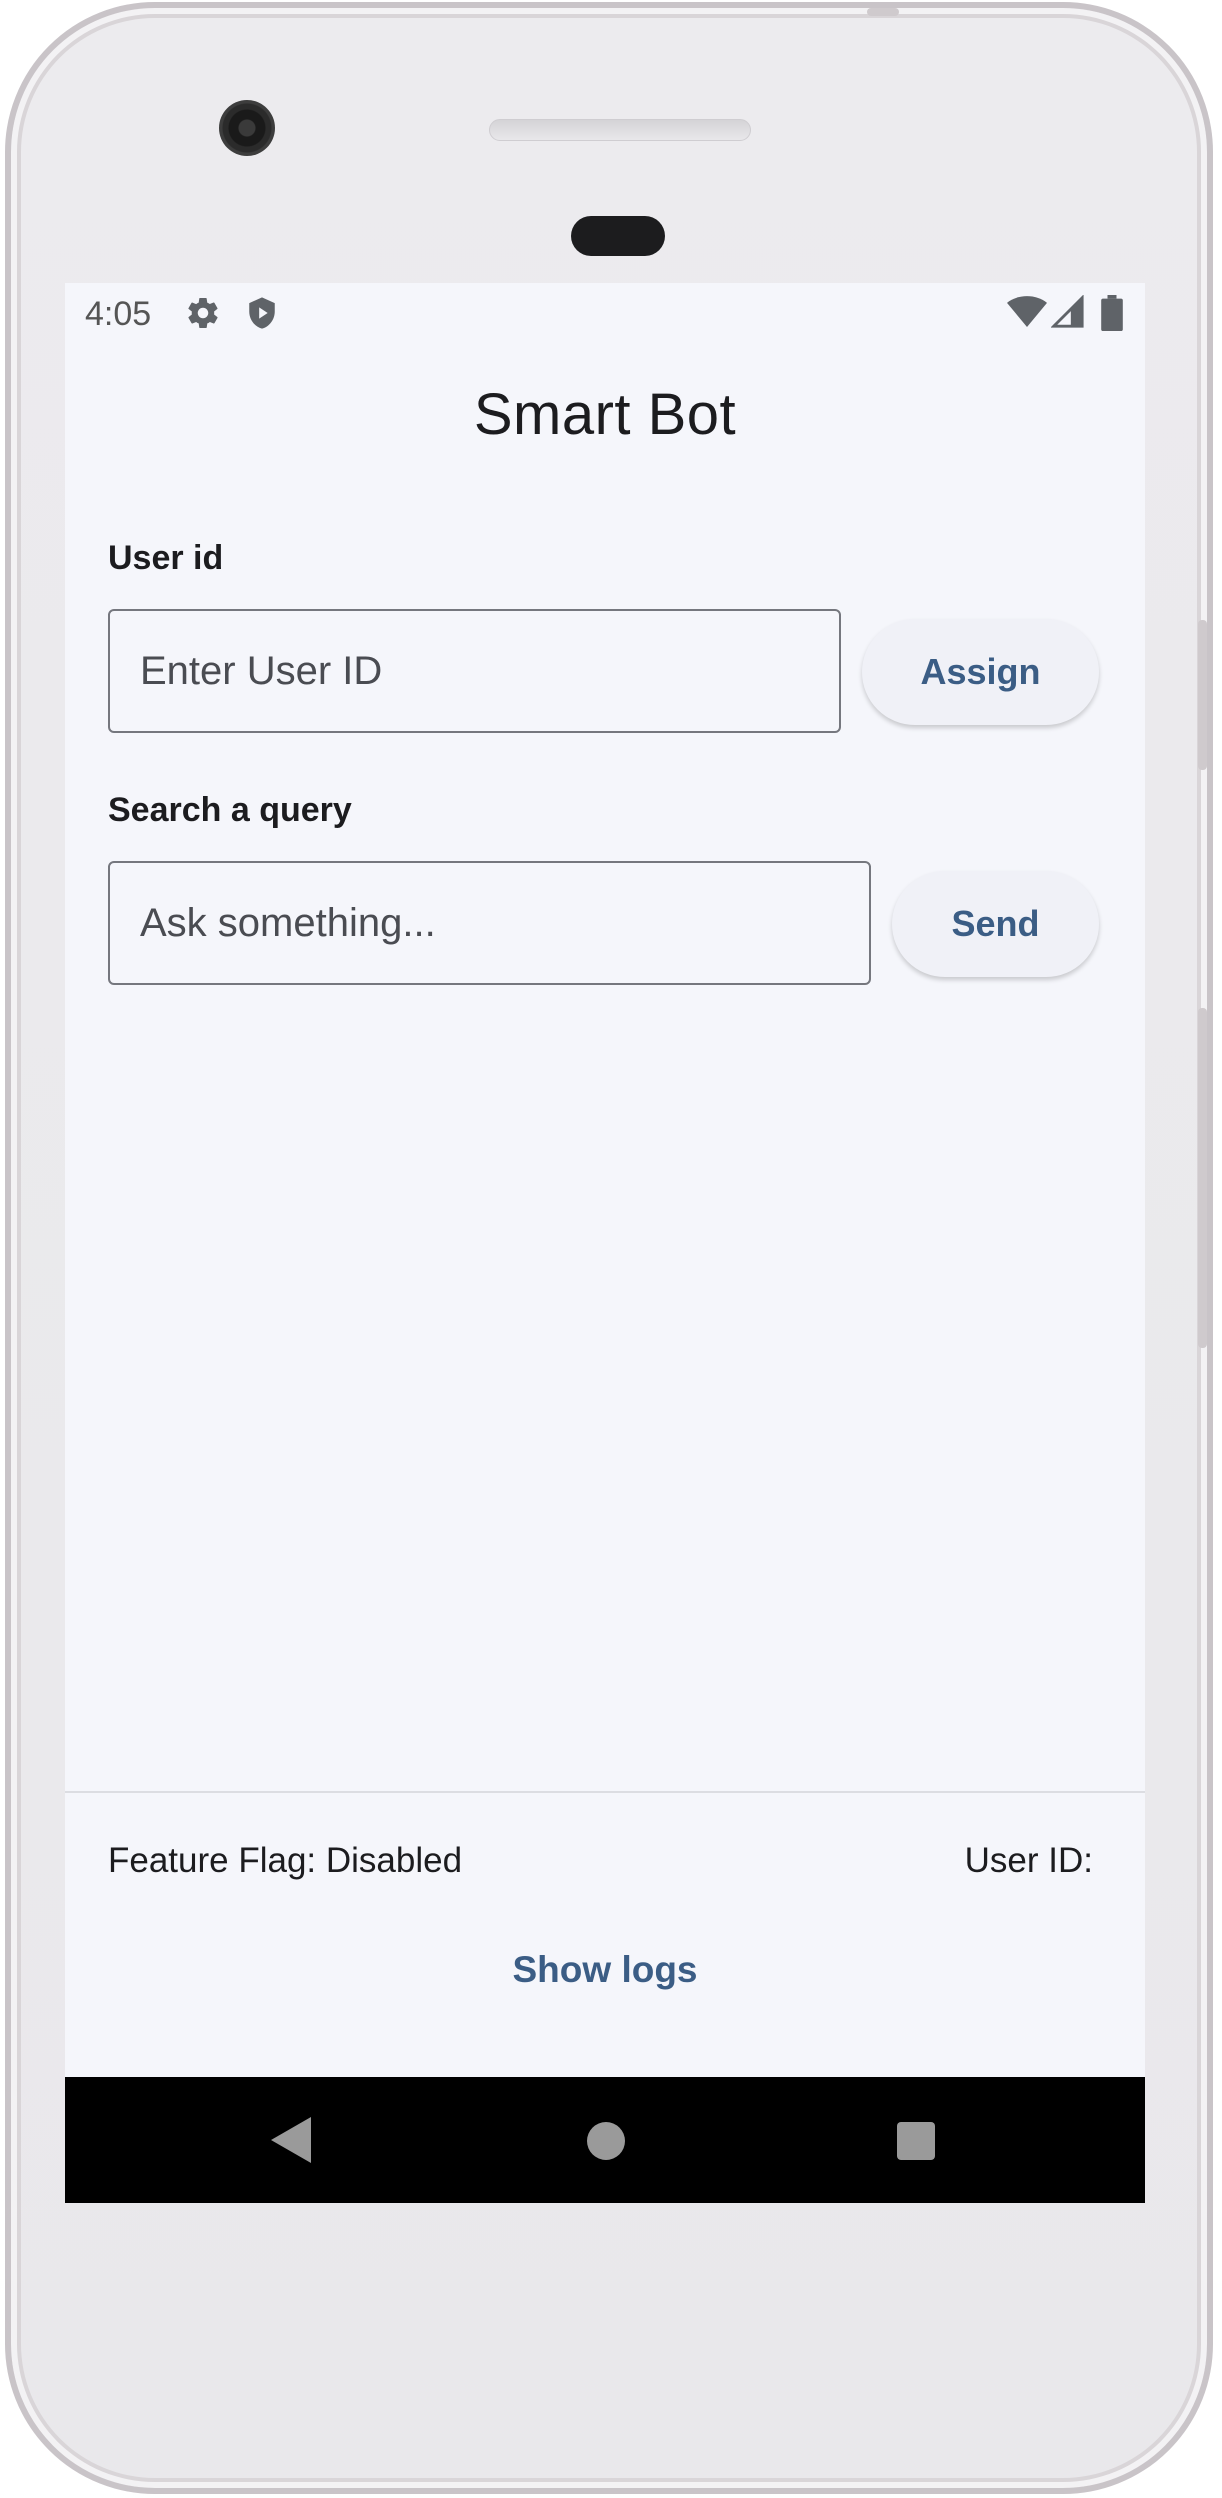 The width and height of the screenshot is (1222, 2498). Describe the element at coordinates (261, 670) in the screenshot. I see `user-id-placeholder: Enter User ID` at that location.